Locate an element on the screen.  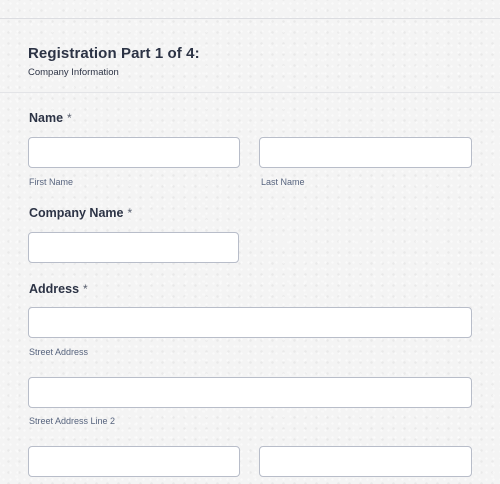
city-input is located at coordinates (134, 461).